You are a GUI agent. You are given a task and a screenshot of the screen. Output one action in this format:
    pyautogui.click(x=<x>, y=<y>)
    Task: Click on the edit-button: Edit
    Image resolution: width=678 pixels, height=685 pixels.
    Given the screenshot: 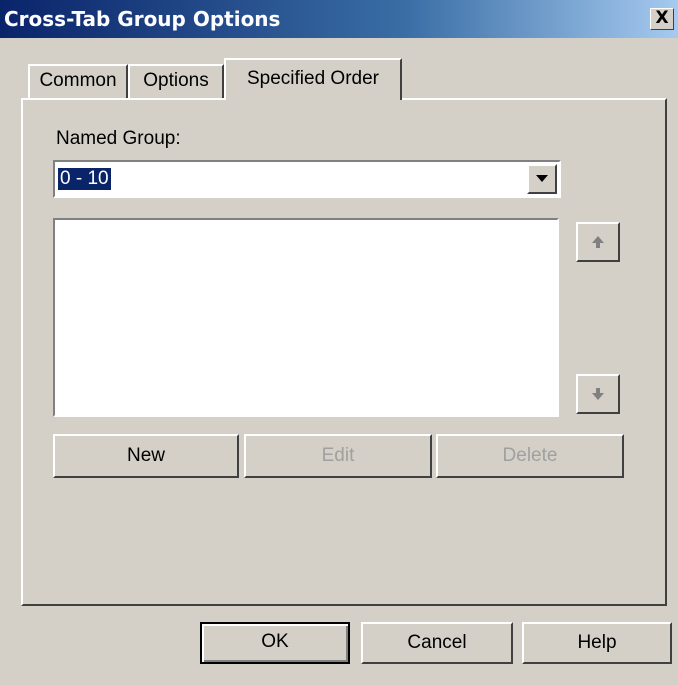 What is the action you would take?
    pyautogui.click(x=338, y=456)
    